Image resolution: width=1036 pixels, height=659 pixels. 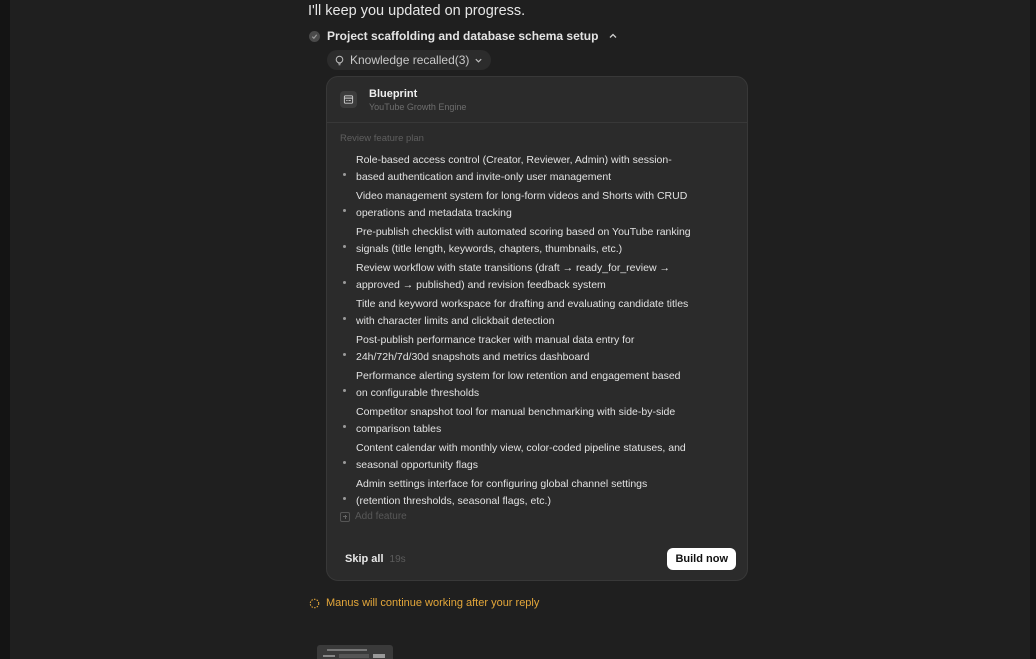 What do you see at coordinates (364, 559) in the screenshot?
I see `skip-all-label: Skip all` at bounding box center [364, 559].